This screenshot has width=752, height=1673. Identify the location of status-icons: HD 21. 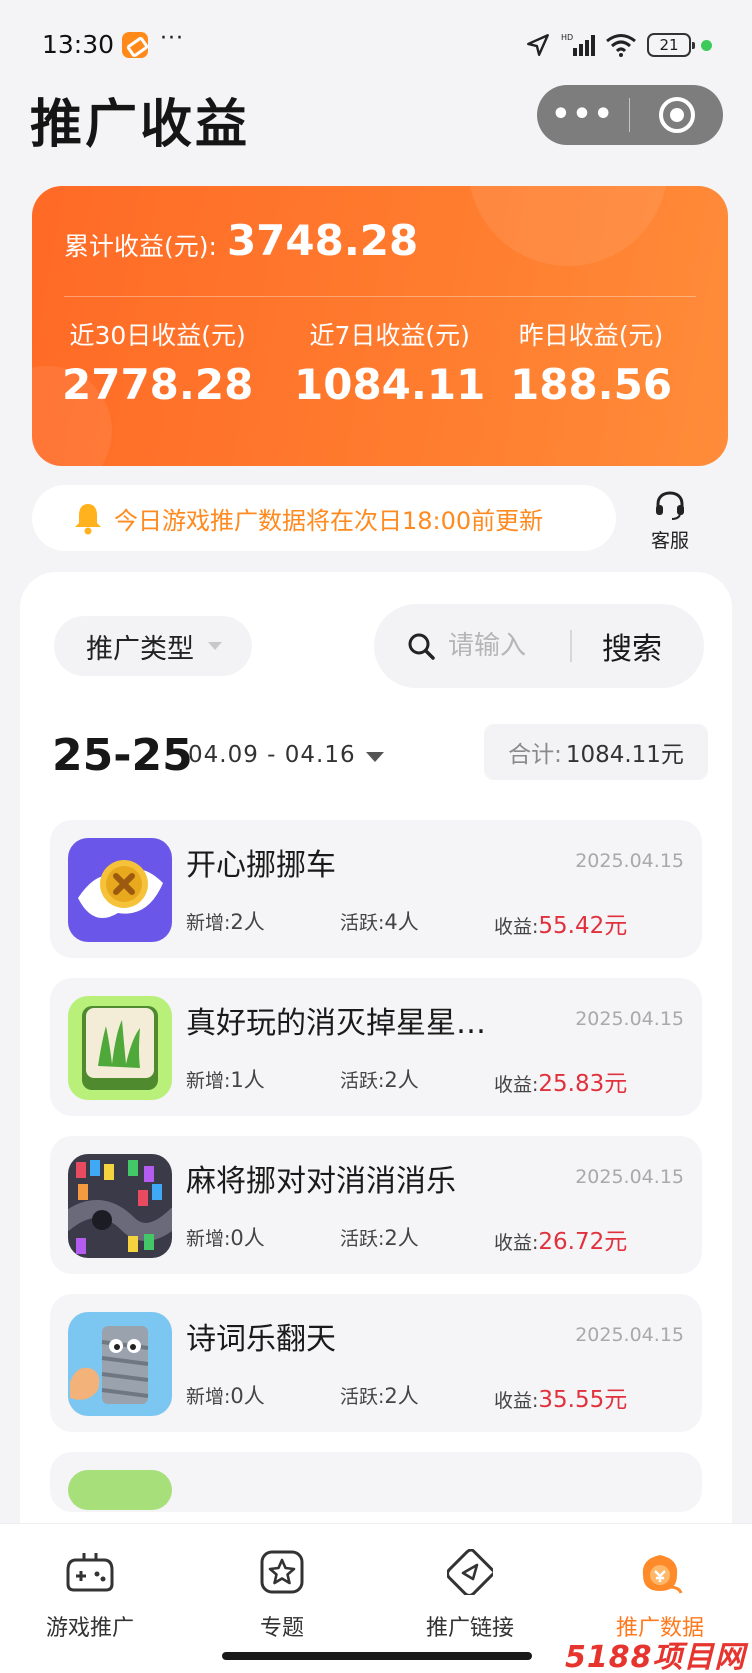
(618, 45).